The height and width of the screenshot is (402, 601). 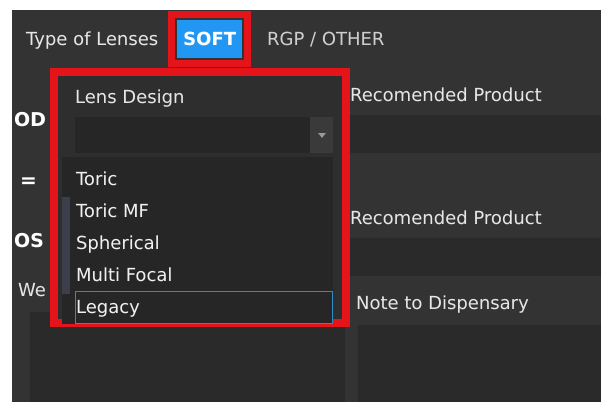 What do you see at coordinates (204, 211) in the screenshot?
I see `dropdown-option: Toric MF` at bounding box center [204, 211].